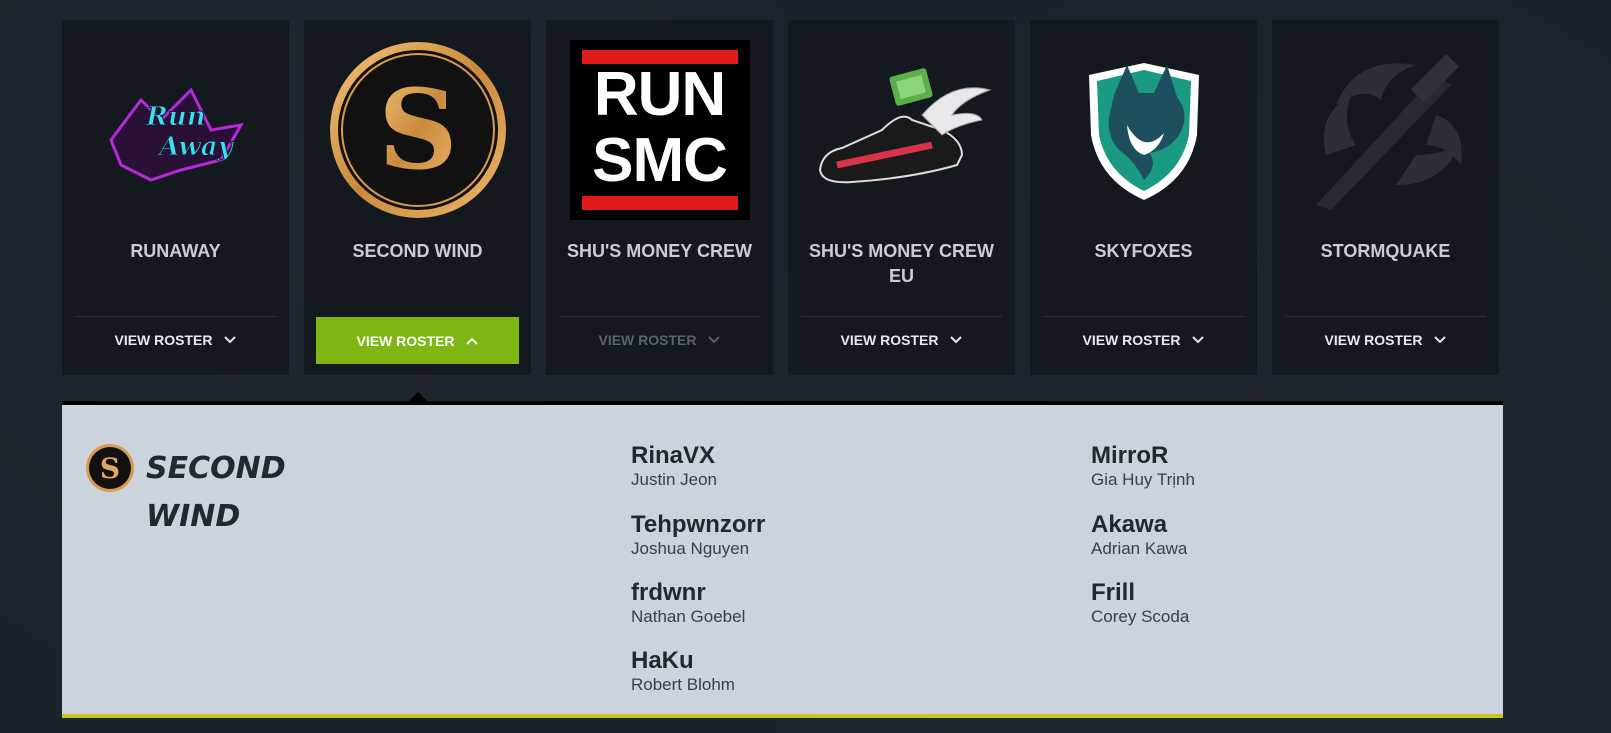 The image size is (1611, 733). Describe the element at coordinates (1143, 130) in the screenshot. I see `skyfox-logo` at that location.